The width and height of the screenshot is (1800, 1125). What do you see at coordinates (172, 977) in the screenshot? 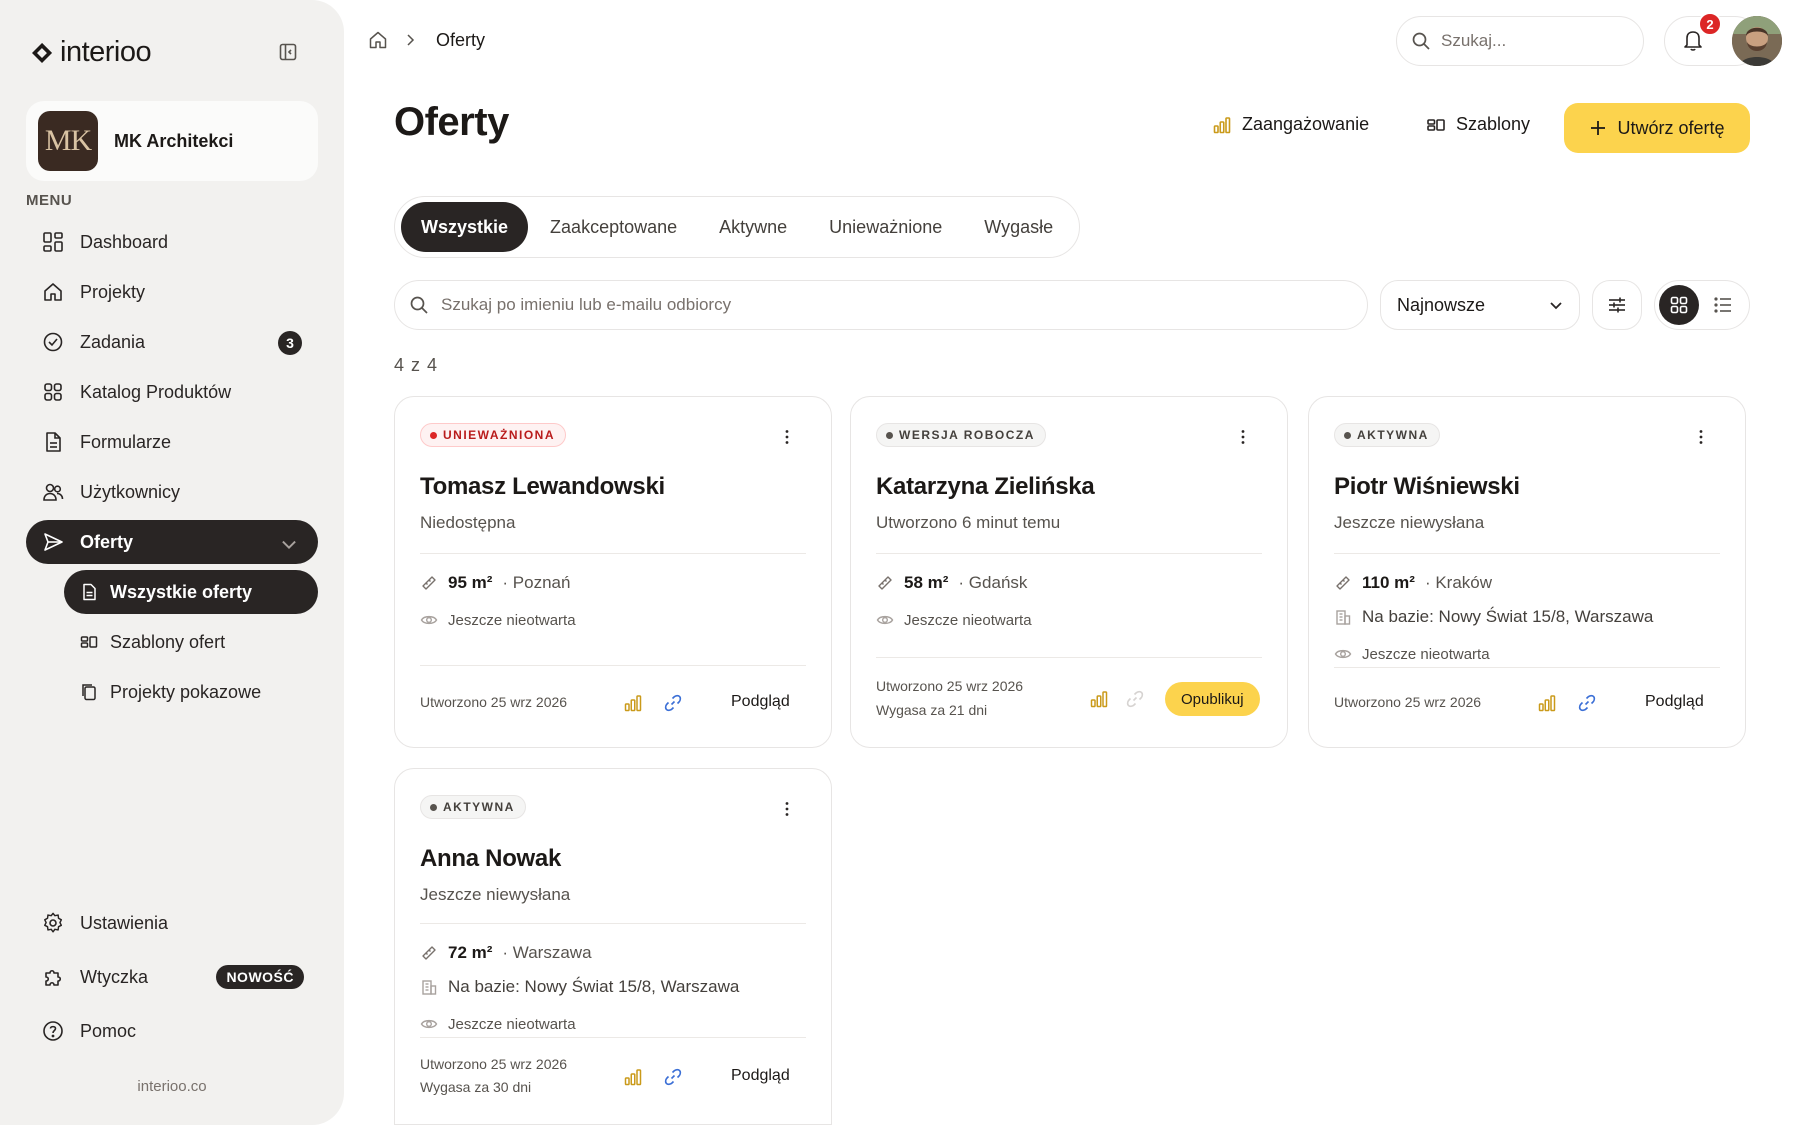
I see `sidebar-item-wtyczka: Wtyczka NOWOŚĆ` at bounding box center [172, 977].